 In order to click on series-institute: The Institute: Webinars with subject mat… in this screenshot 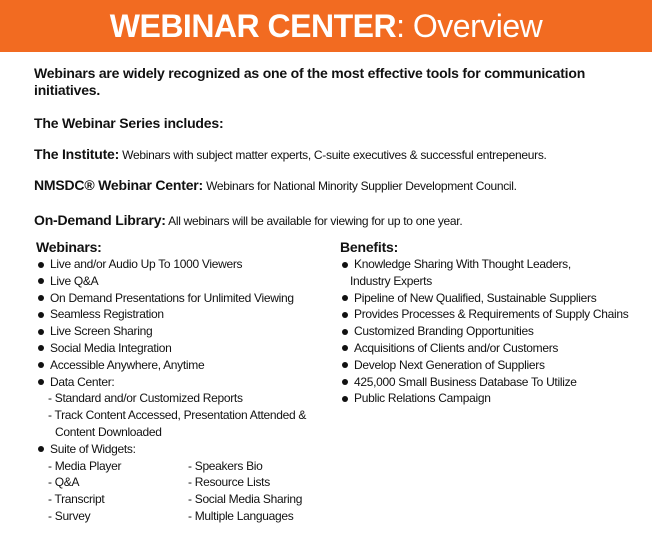, I will do `click(290, 154)`.